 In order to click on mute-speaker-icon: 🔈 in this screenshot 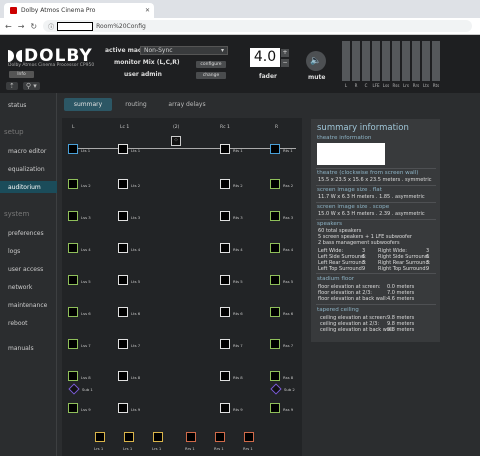, I will do `click(316, 61)`.